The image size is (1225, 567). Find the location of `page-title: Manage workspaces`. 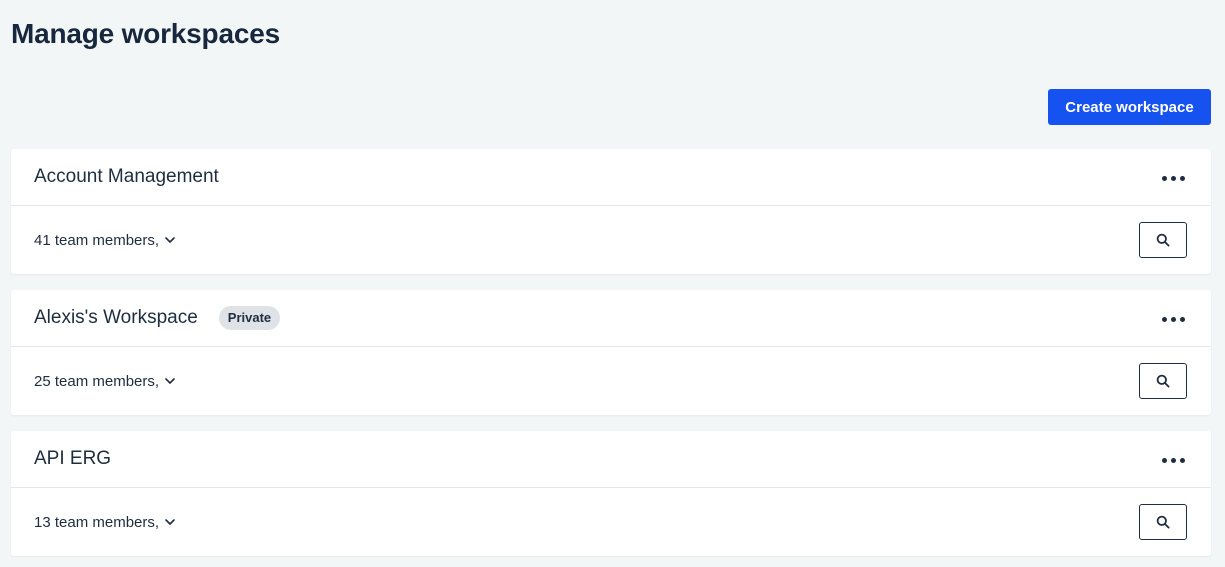

page-title: Manage workspaces is located at coordinates (145, 33).